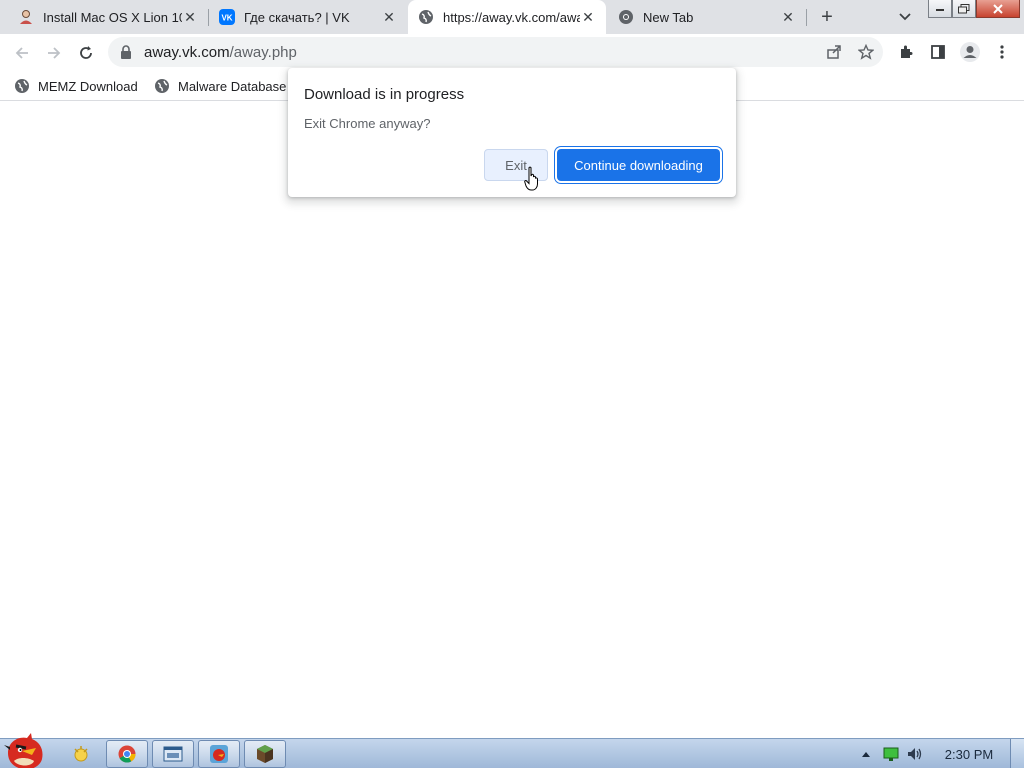 The height and width of the screenshot is (768, 1024). Describe the element at coordinates (938, 52) in the screenshot. I see `side-panel-icon` at that location.